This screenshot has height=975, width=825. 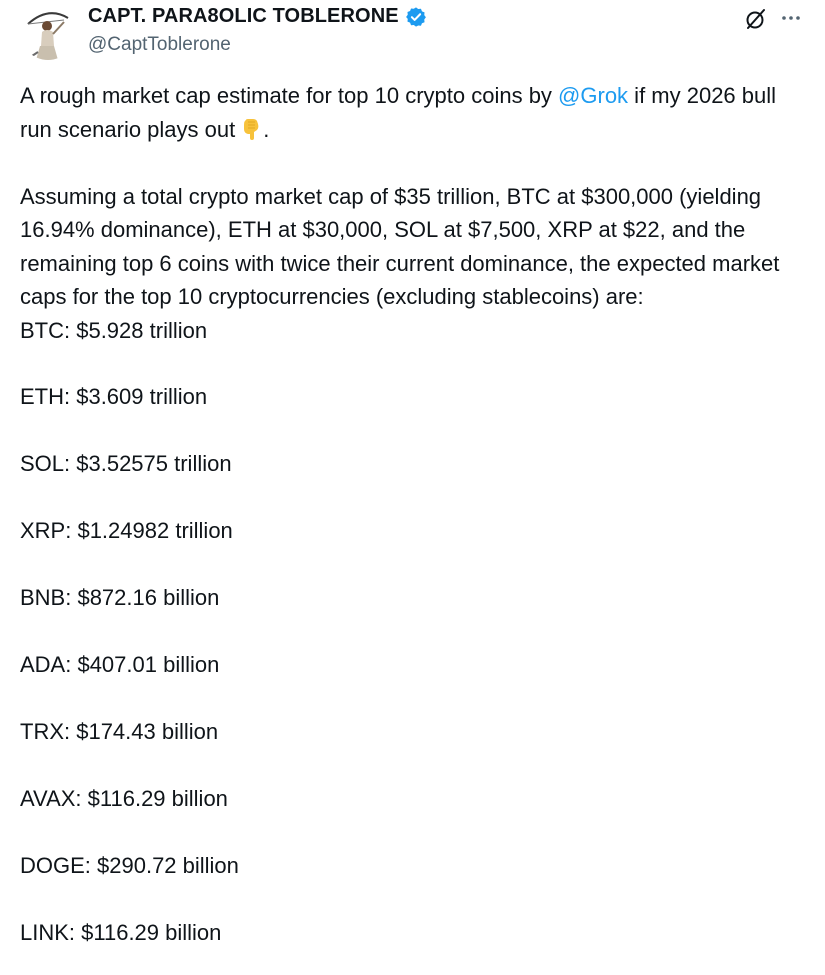 I want to click on grok-mention-link: @Grok, so click(x=593, y=95).